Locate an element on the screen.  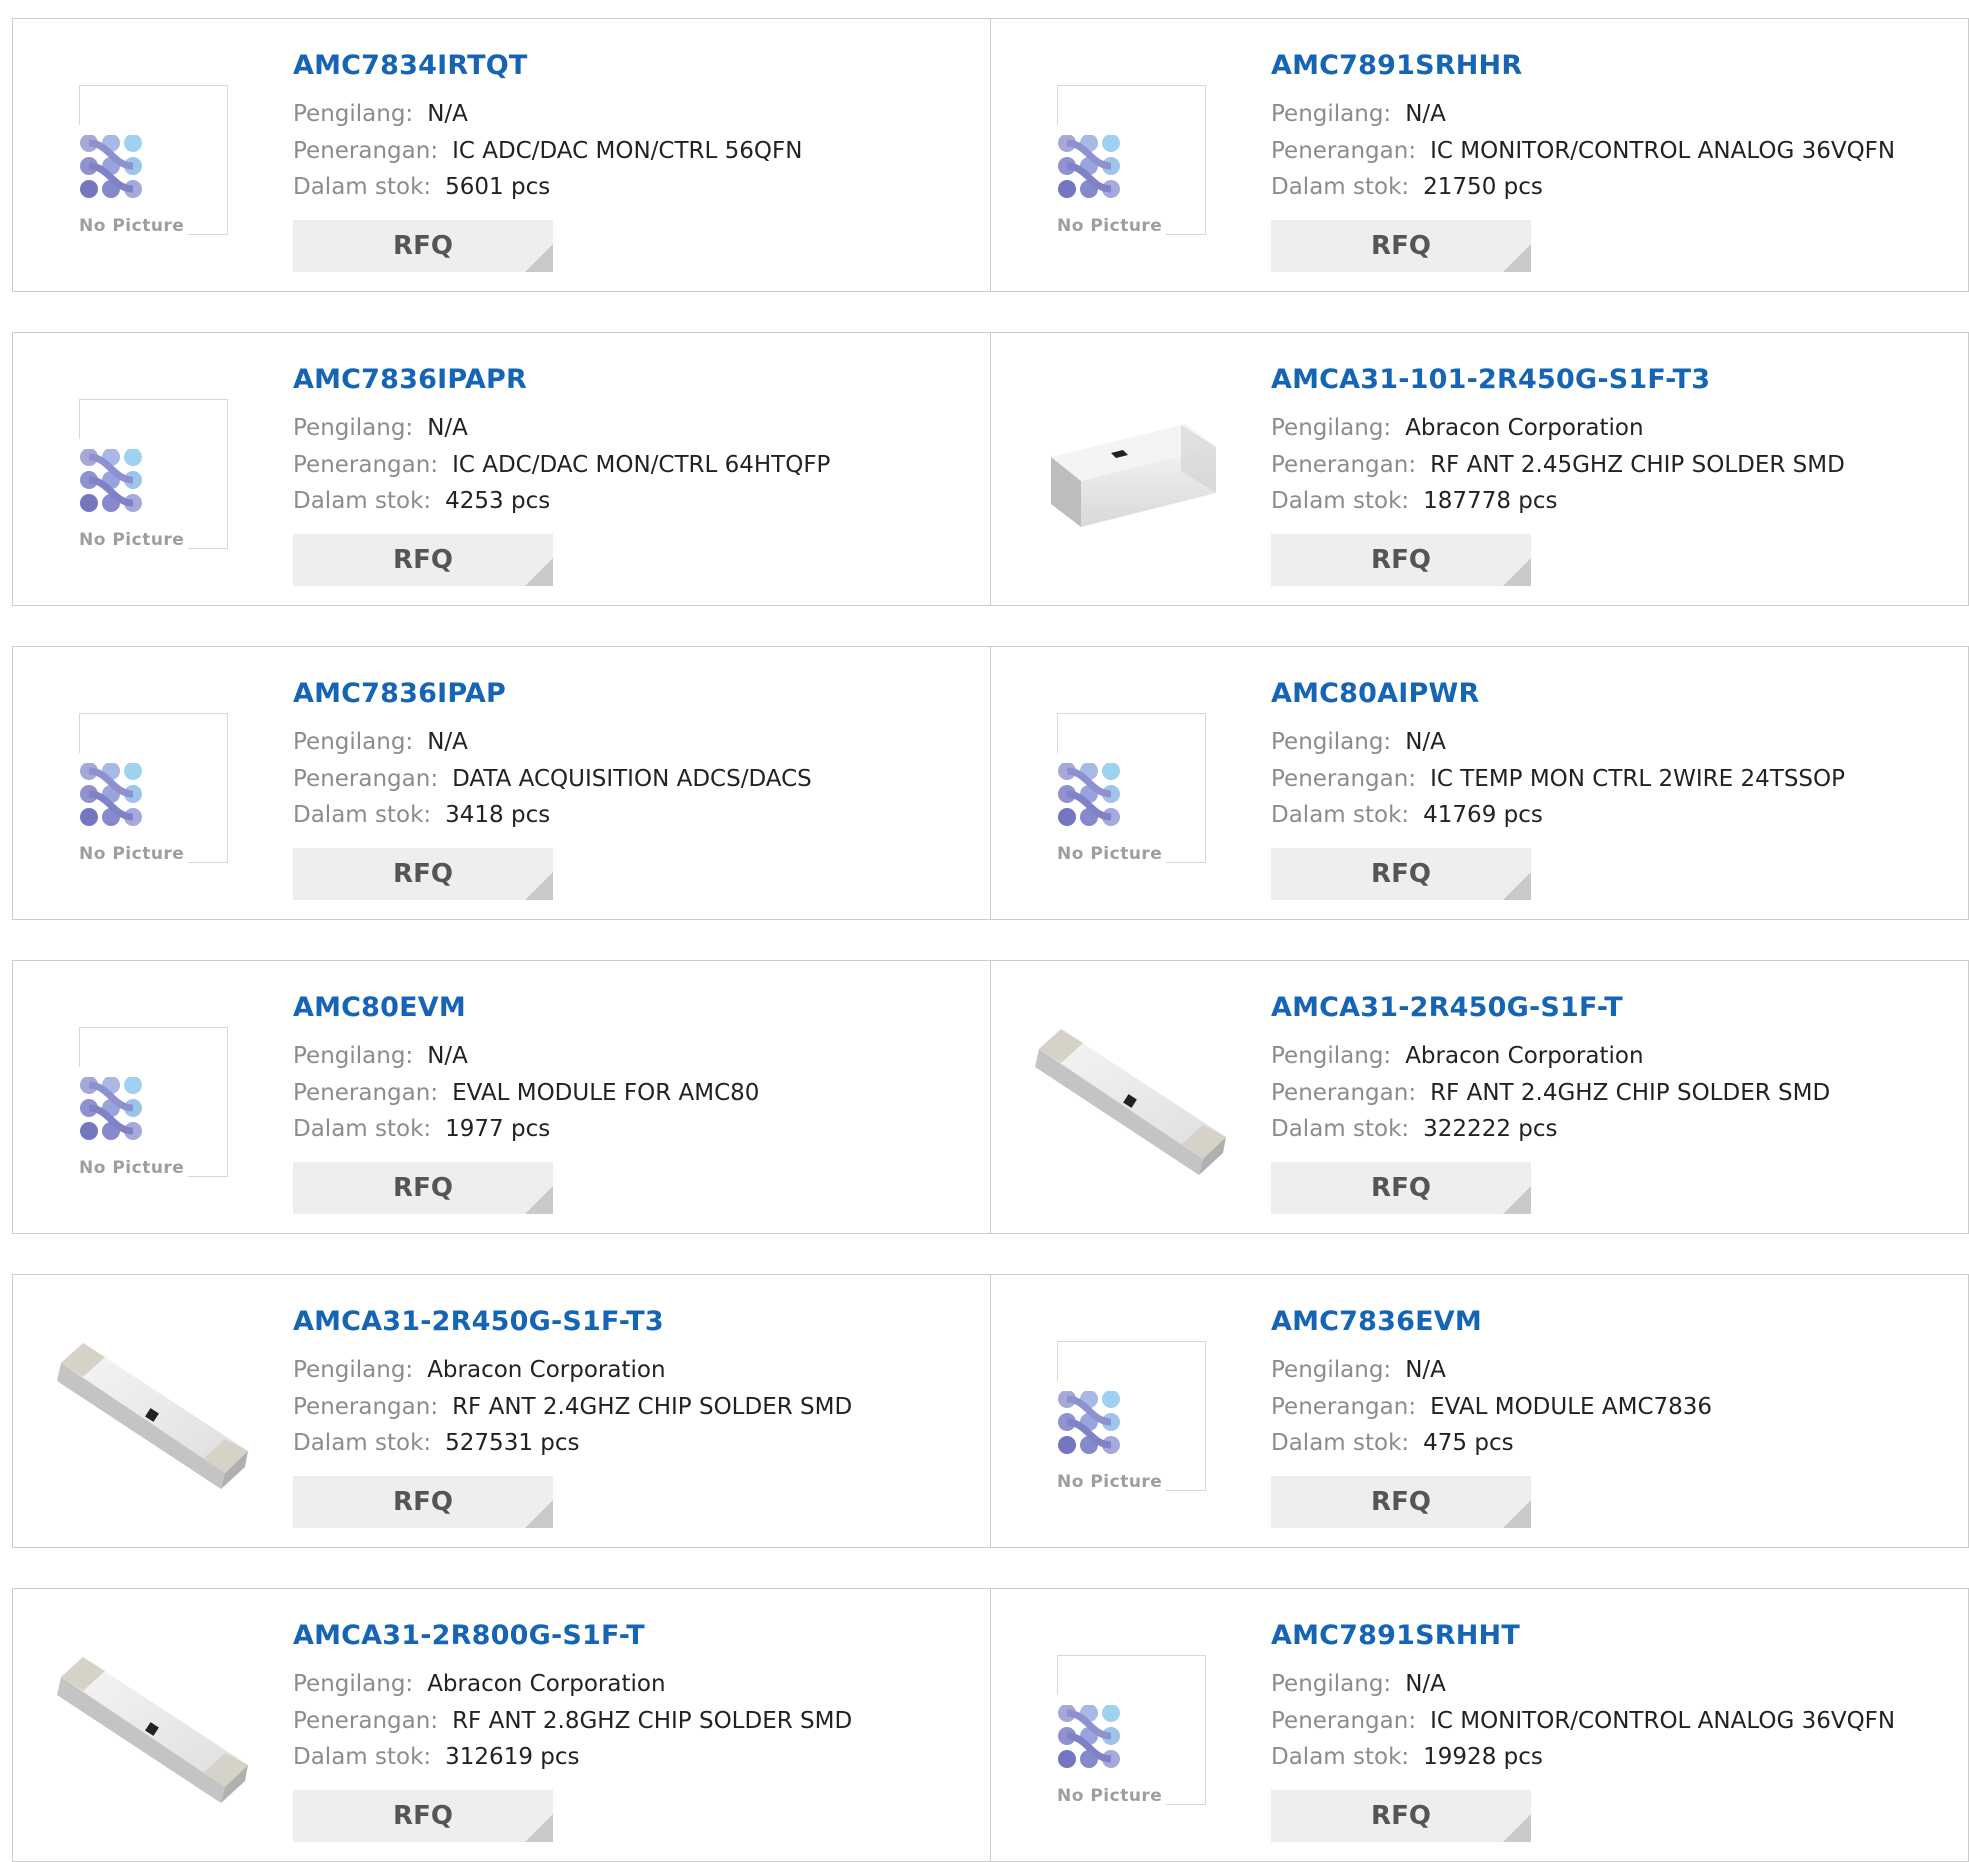
part-number-link: AMC80EVM is located at coordinates (379, 1007).